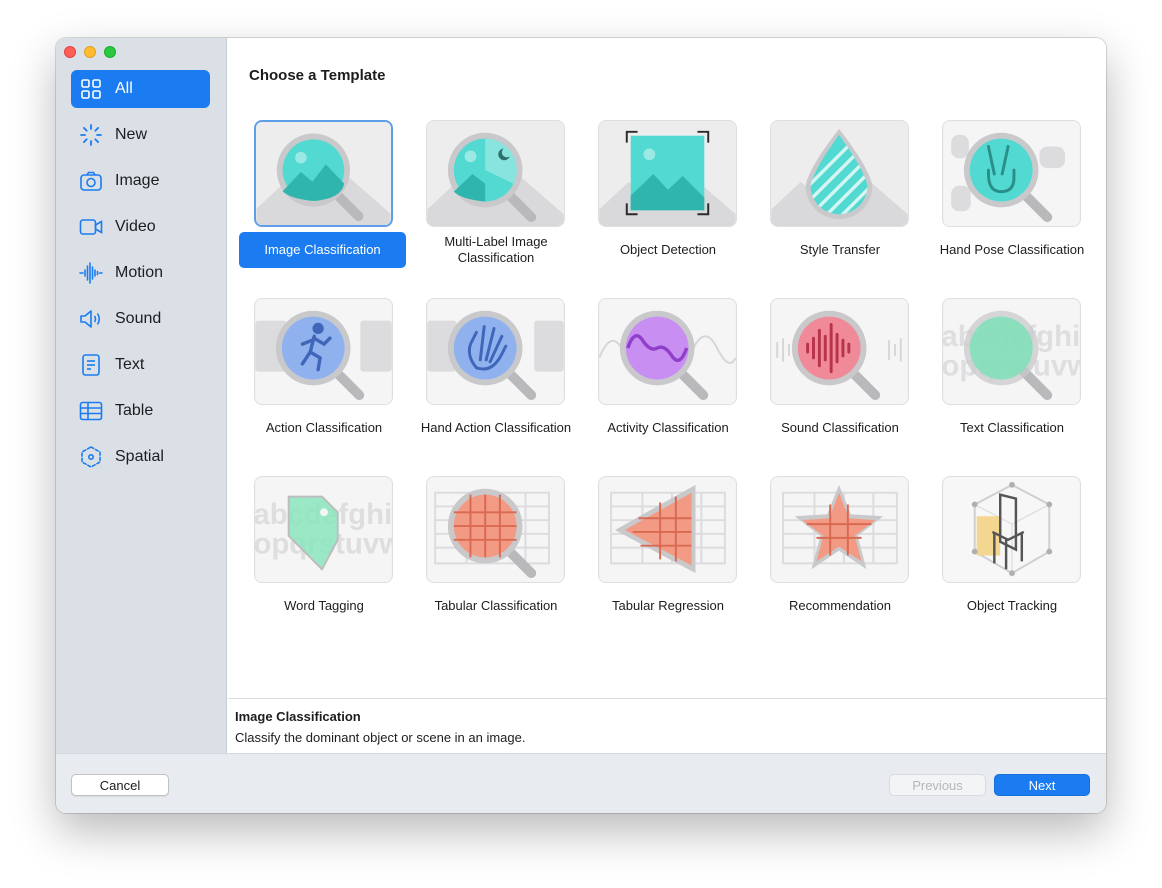 Image resolution: width=1162 pixels, height=888 pixels. I want to click on sidebar-item-label: All, so click(124, 88).